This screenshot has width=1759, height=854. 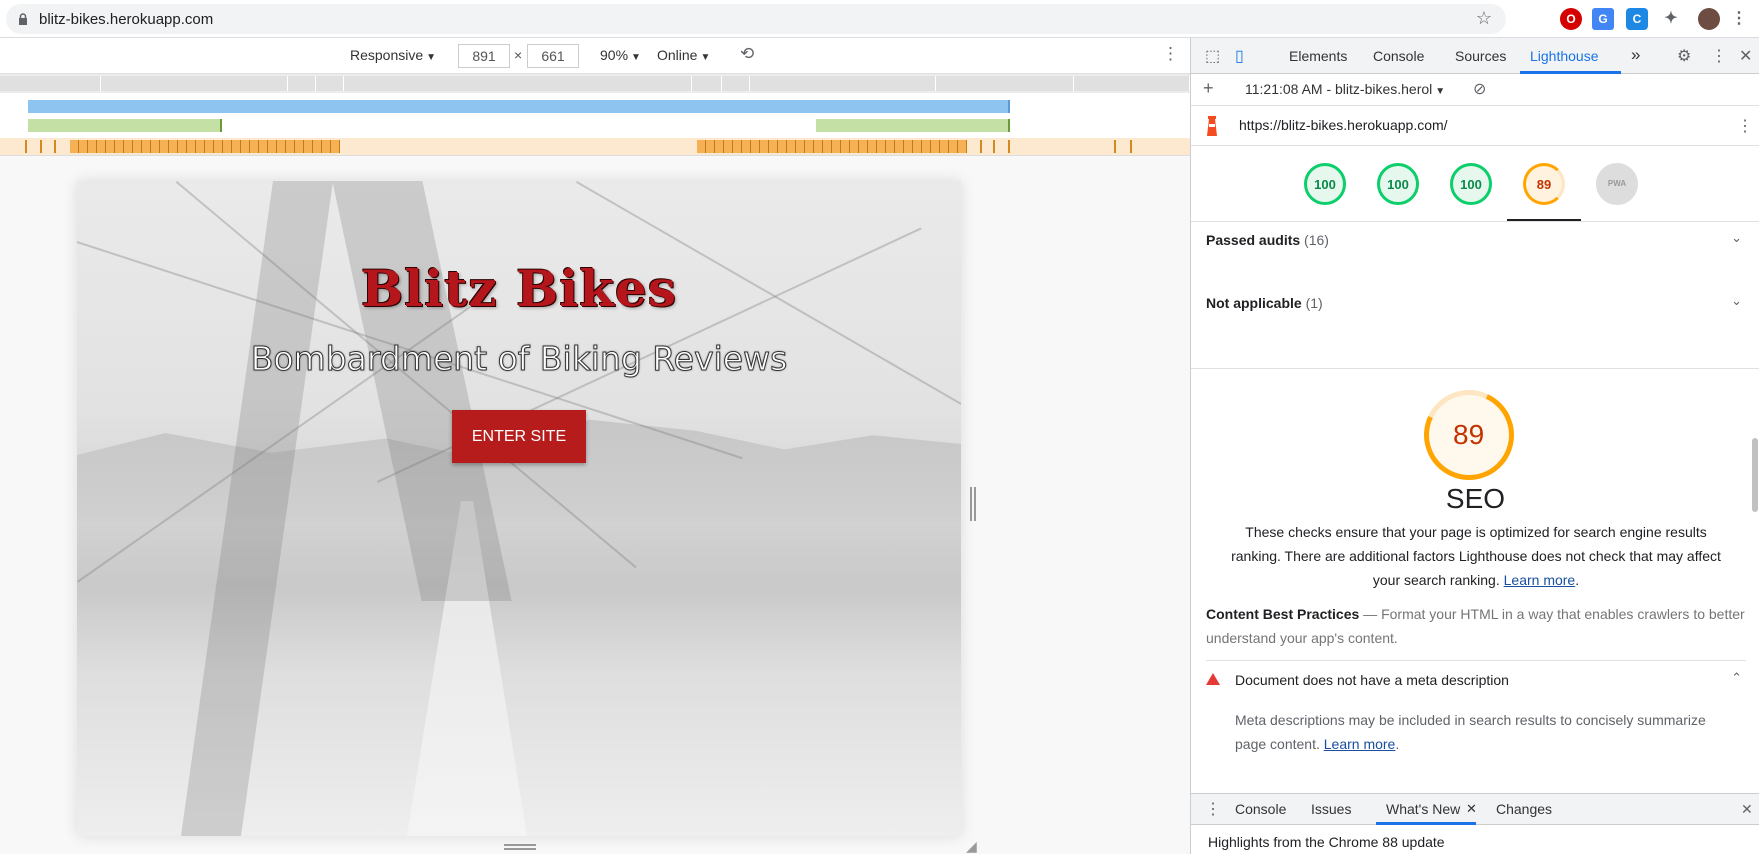 What do you see at coordinates (1471, 809) in the screenshot?
I see `close-tab-icon: ✕` at bounding box center [1471, 809].